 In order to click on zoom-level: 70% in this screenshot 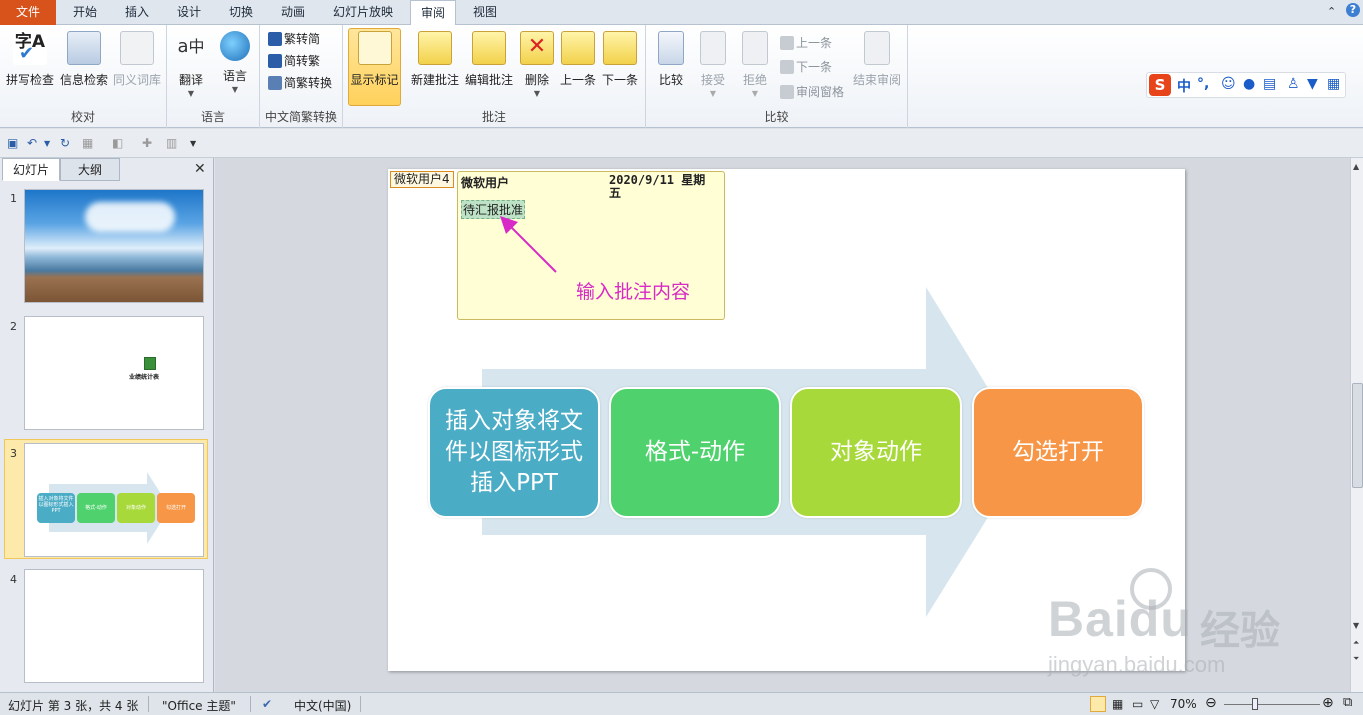, I will do `click(1183, 704)`.